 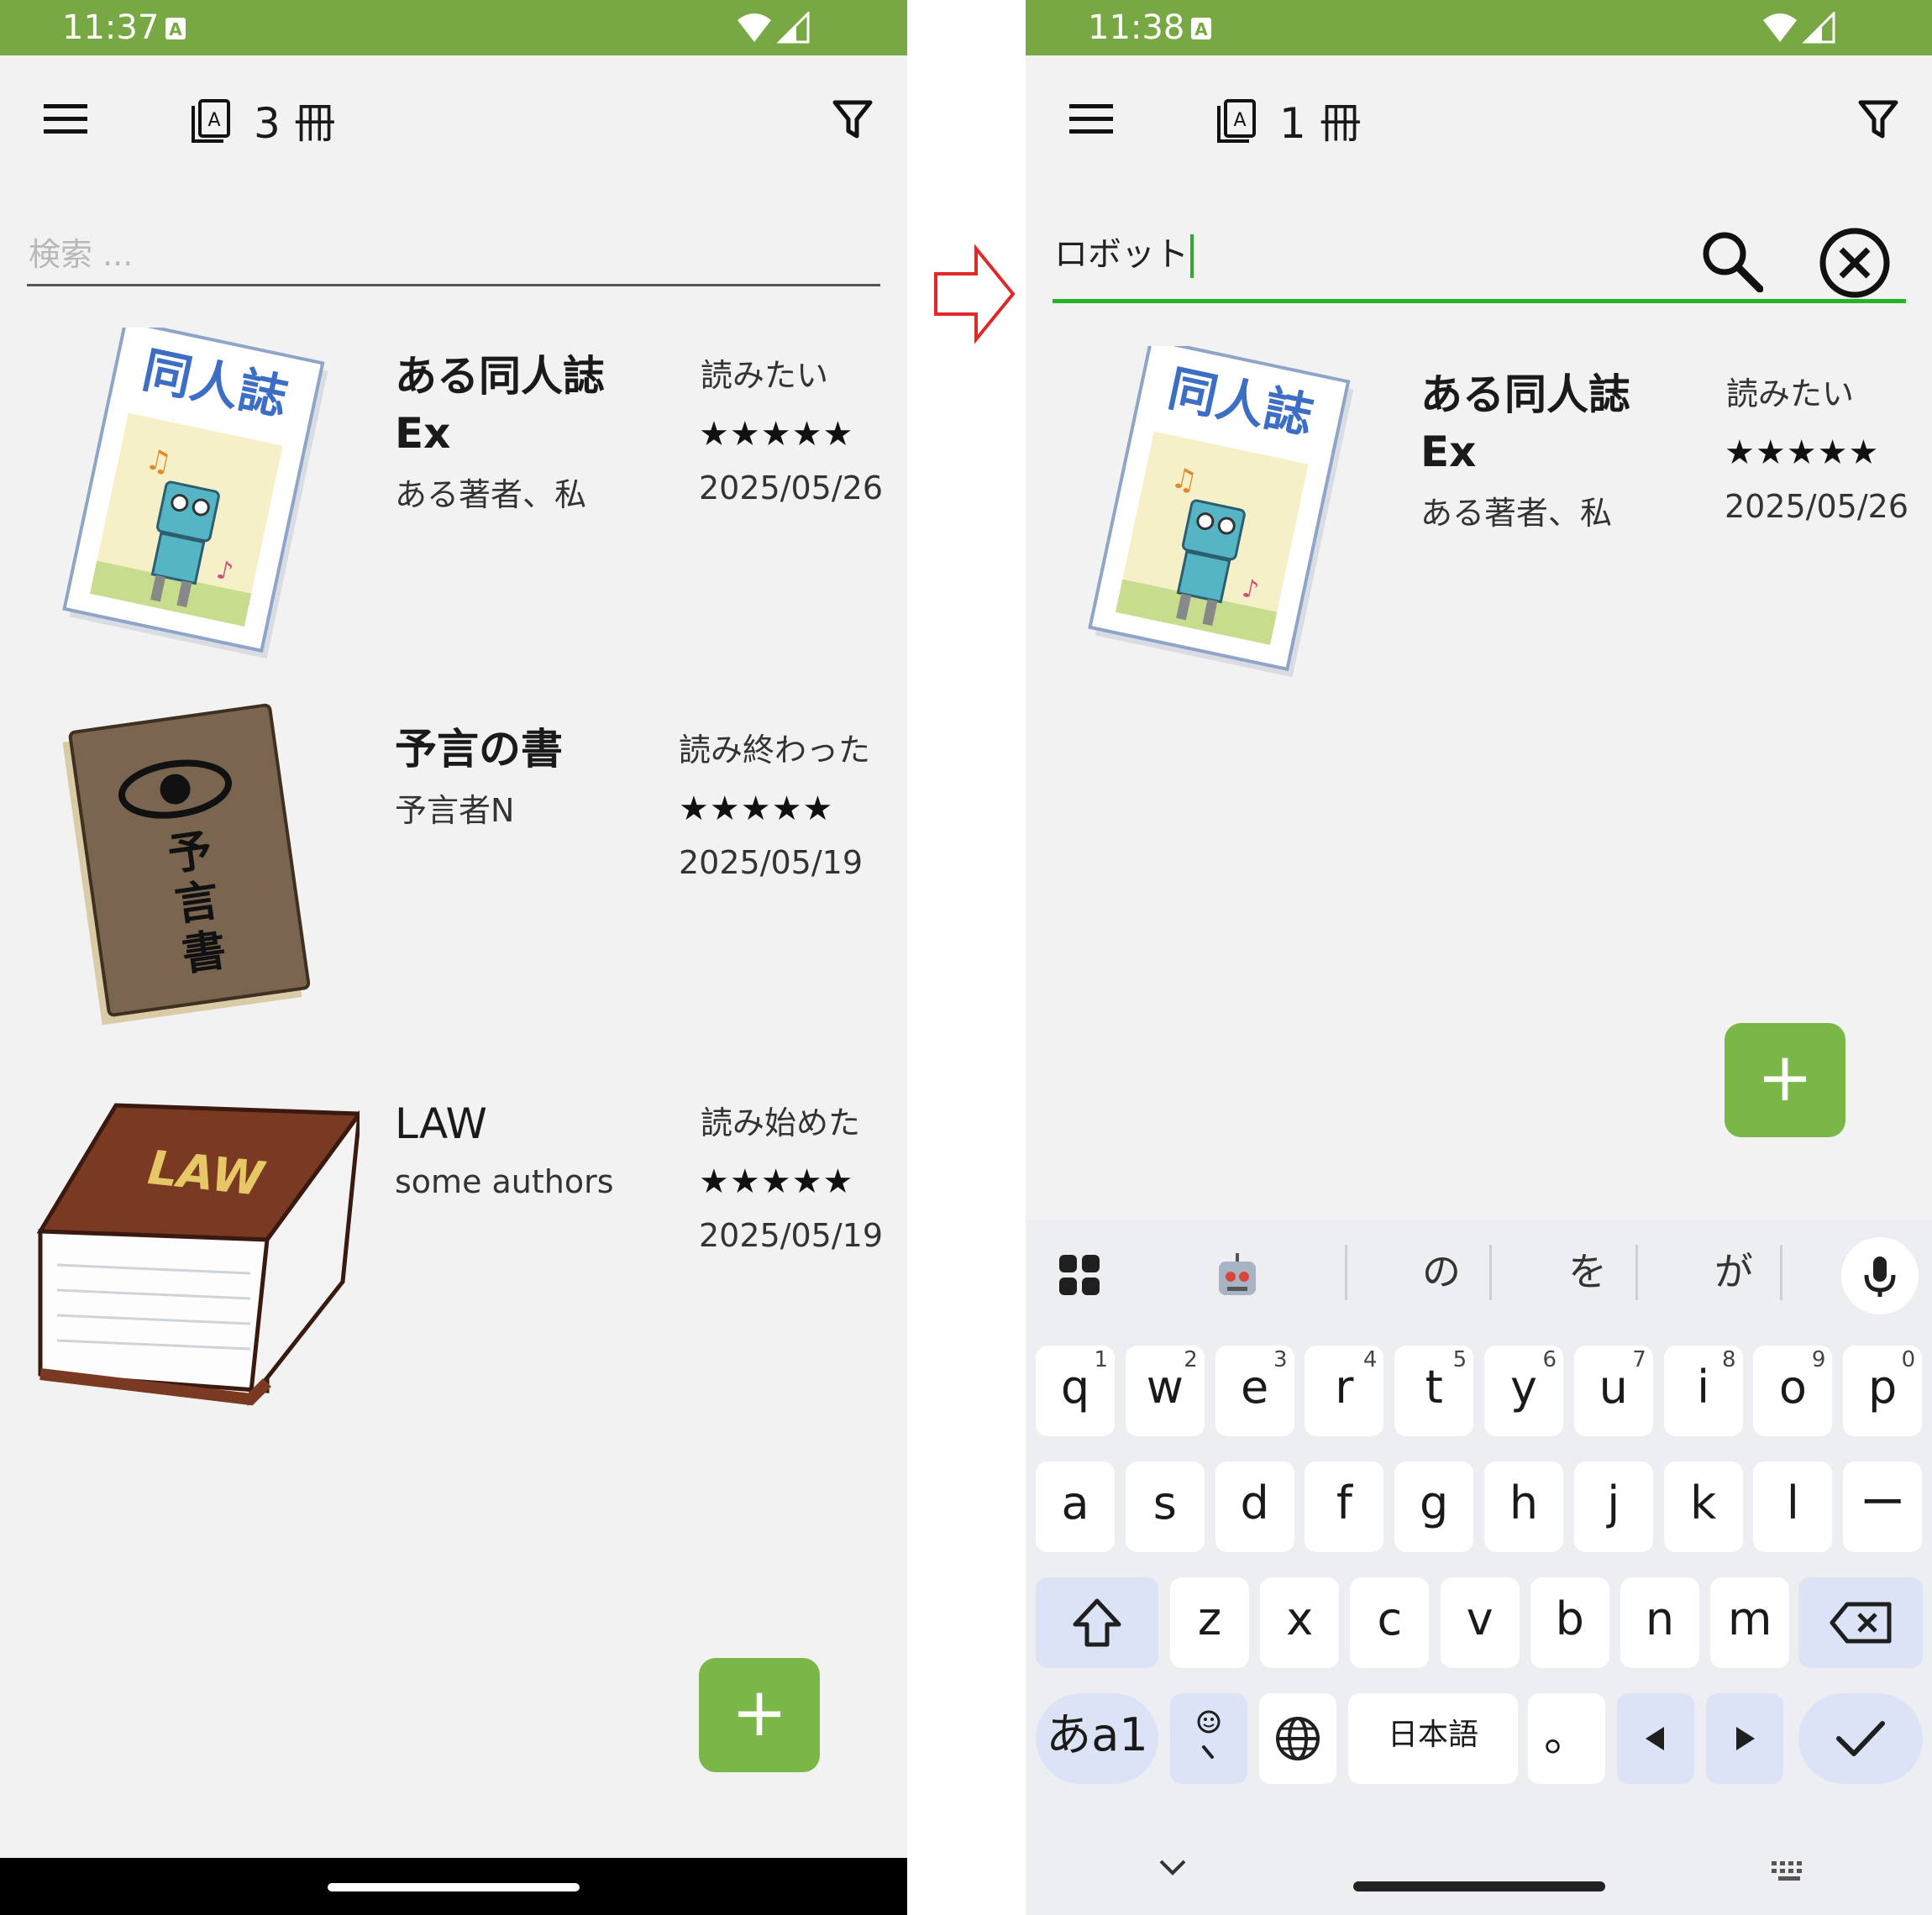 What do you see at coordinates (1793, 1391) in the screenshot?
I see `key-o: o9` at bounding box center [1793, 1391].